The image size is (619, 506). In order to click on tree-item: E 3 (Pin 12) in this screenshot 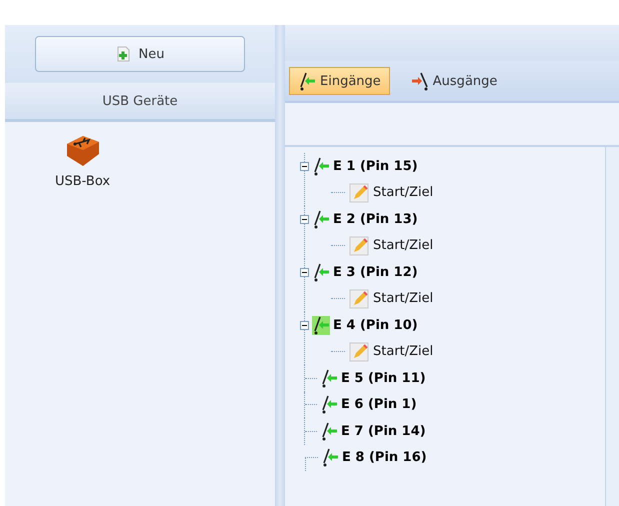, I will do `click(375, 272)`.